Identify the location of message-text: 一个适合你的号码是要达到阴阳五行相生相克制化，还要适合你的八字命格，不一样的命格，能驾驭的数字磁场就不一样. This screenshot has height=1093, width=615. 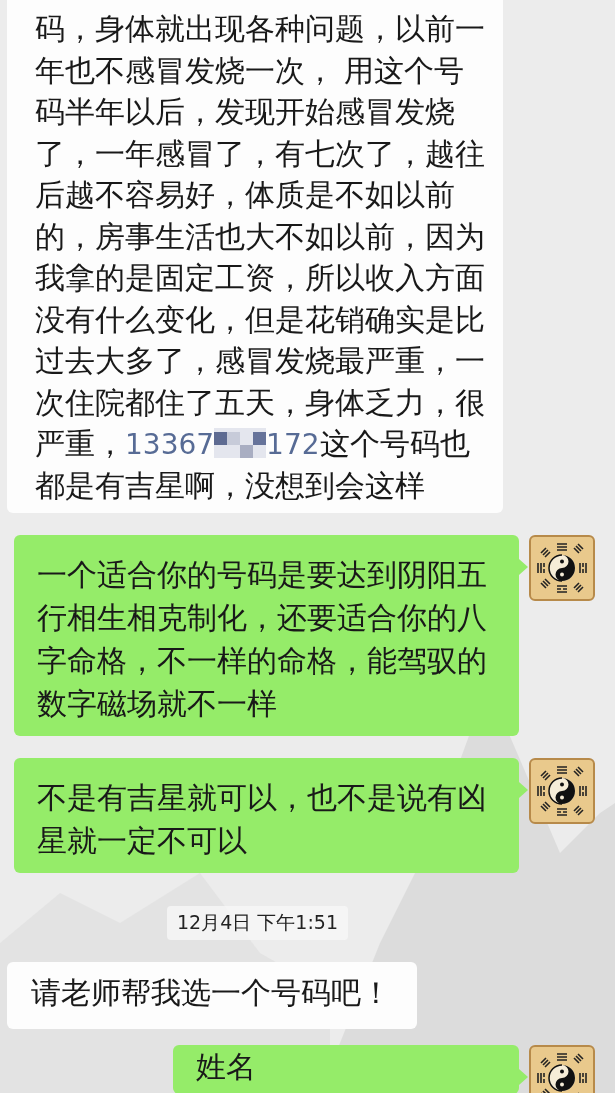
(262, 639).